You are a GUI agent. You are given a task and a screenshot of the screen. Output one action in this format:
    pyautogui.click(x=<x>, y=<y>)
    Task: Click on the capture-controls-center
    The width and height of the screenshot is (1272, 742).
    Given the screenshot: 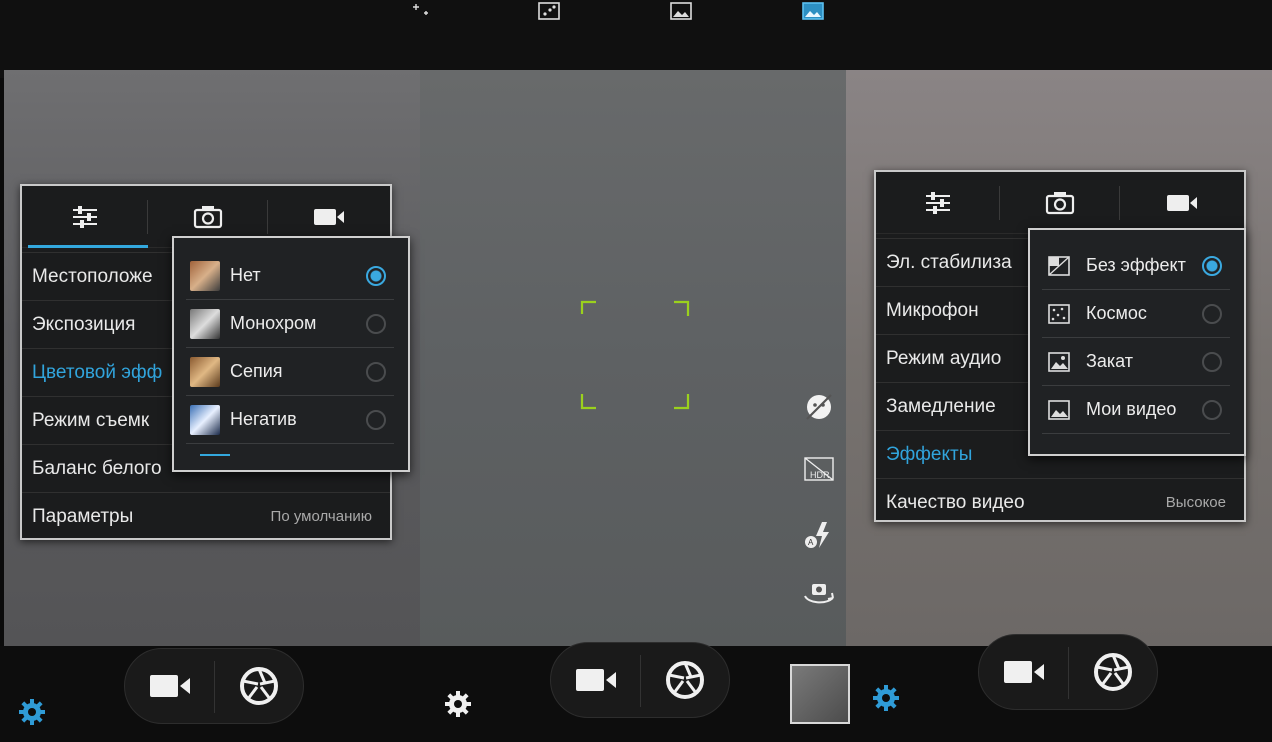 What is the action you would take?
    pyautogui.click(x=640, y=680)
    